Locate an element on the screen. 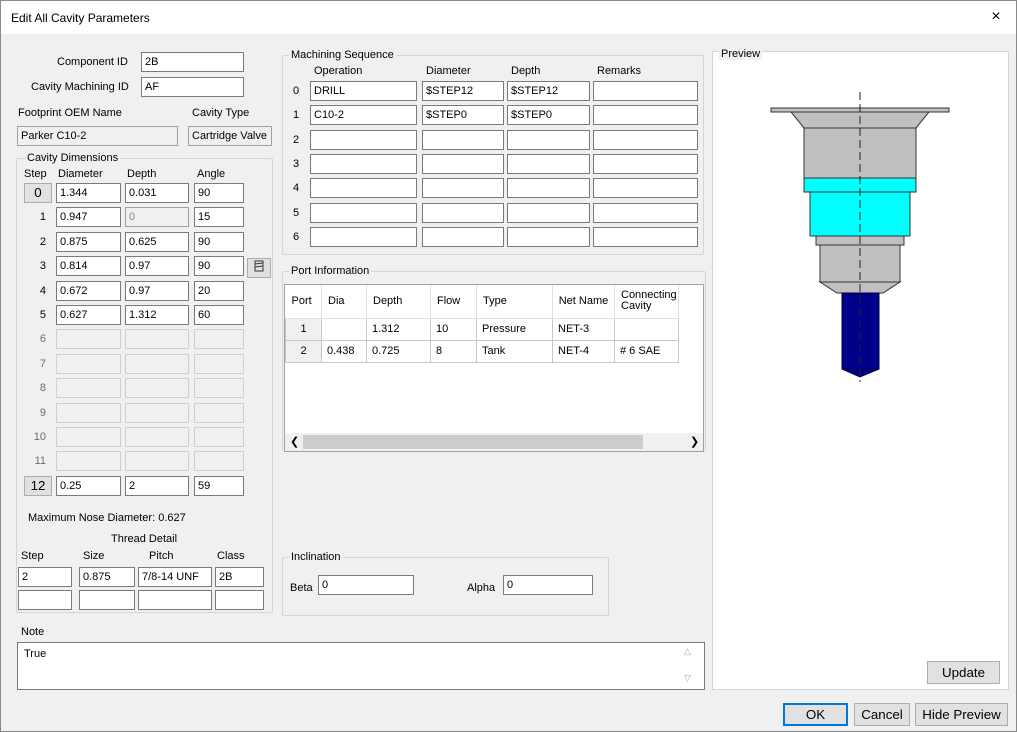 This screenshot has height=732, width=1017. diameter-input: 0.627 is located at coordinates (88, 315).